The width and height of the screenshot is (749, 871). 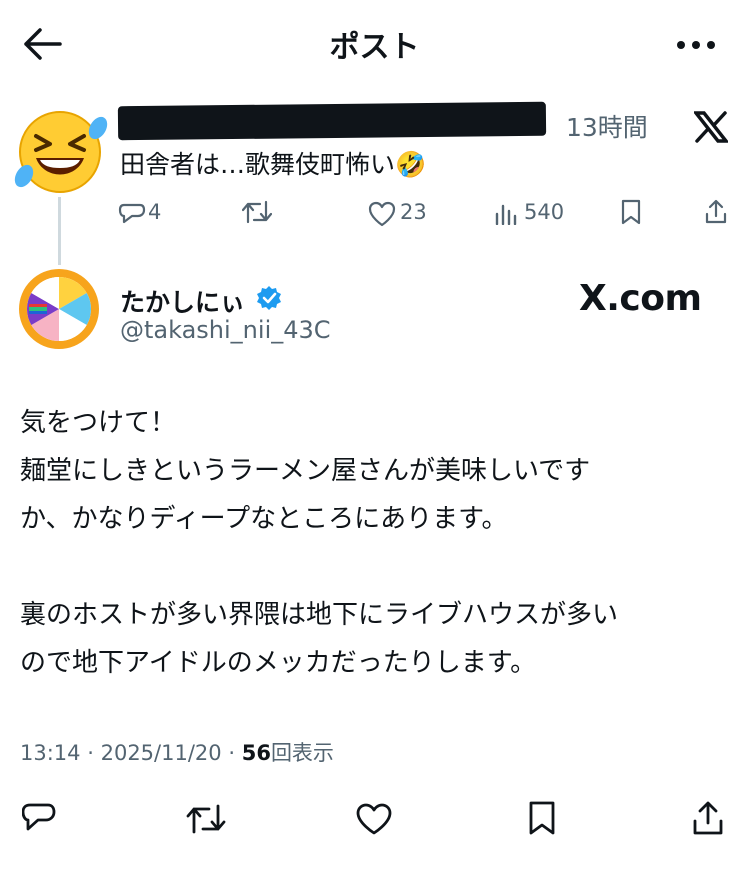 What do you see at coordinates (332, 121) in the screenshot?
I see `redacted-name` at bounding box center [332, 121].